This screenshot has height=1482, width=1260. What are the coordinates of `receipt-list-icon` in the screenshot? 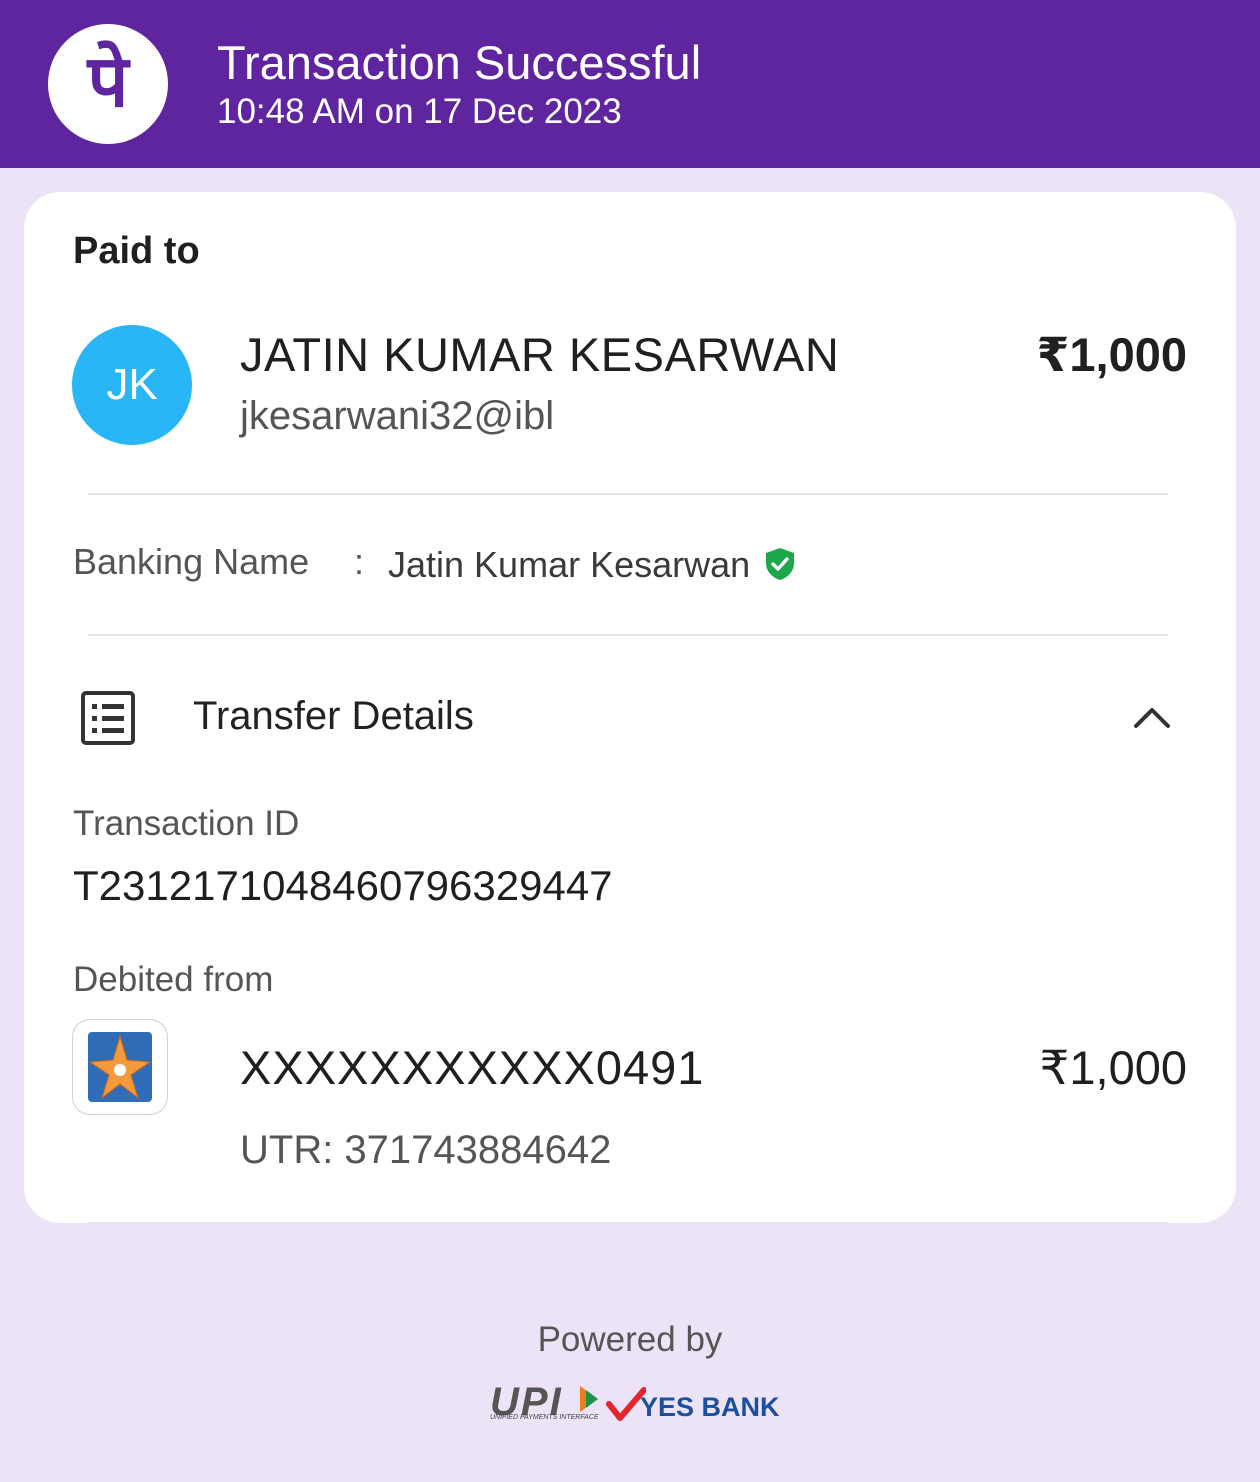 It's located at (108, 718).